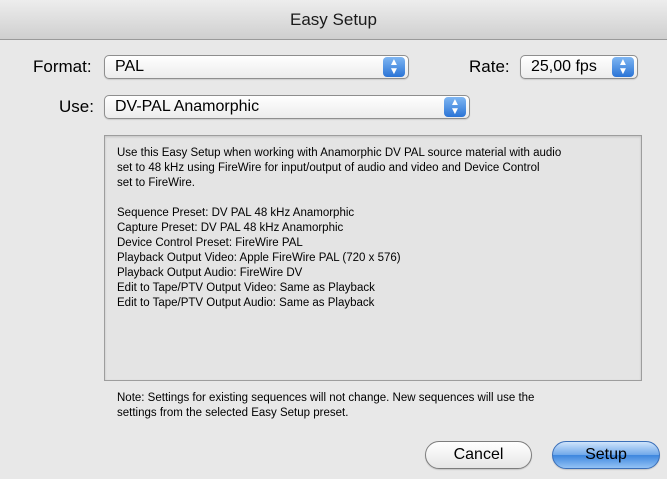 The image size is (667, 479). Describe the element at coordinates (210, 273) in the screenshot. I see `detail-playback-output-audio: Playback Output Audio: FireWire DV` at that location.